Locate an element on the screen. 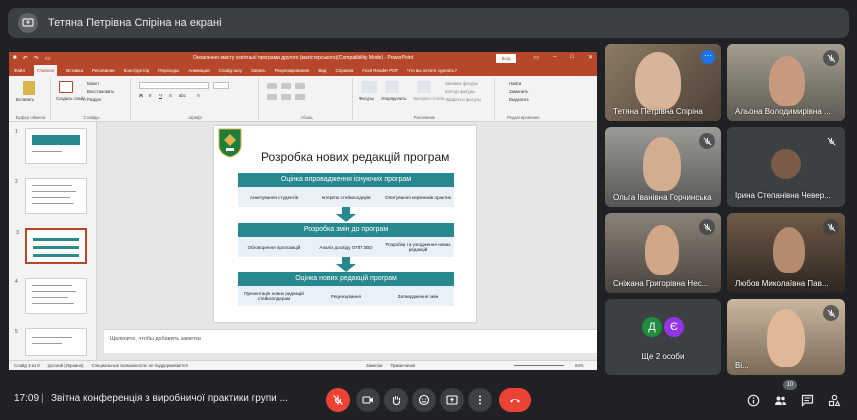 The image size is (857, 420). chat-icon is located at coordinates (807, 400).